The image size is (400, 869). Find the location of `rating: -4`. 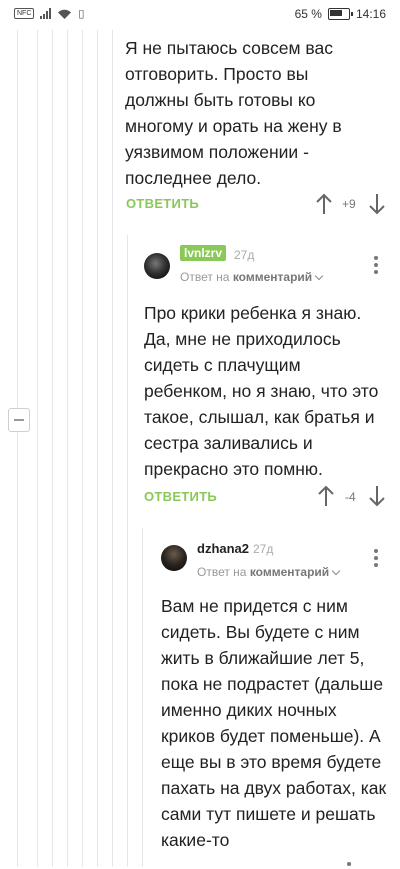

rating: -4 is located at coordinates (350, 497).